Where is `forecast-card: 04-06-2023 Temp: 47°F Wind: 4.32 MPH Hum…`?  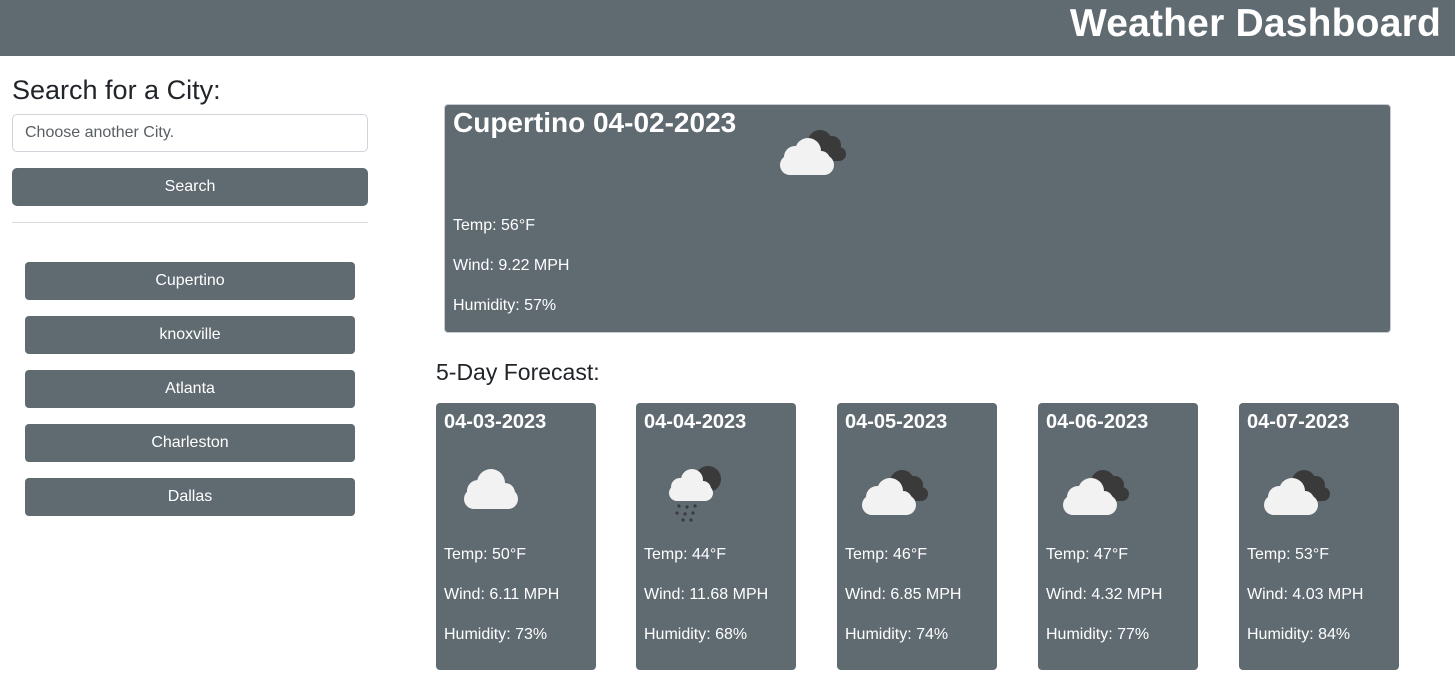 forecast-card: 04-06-2023 Temp: 47°F Wind: 4.32 MPH Hum… is located at coordinates (1118, 536).